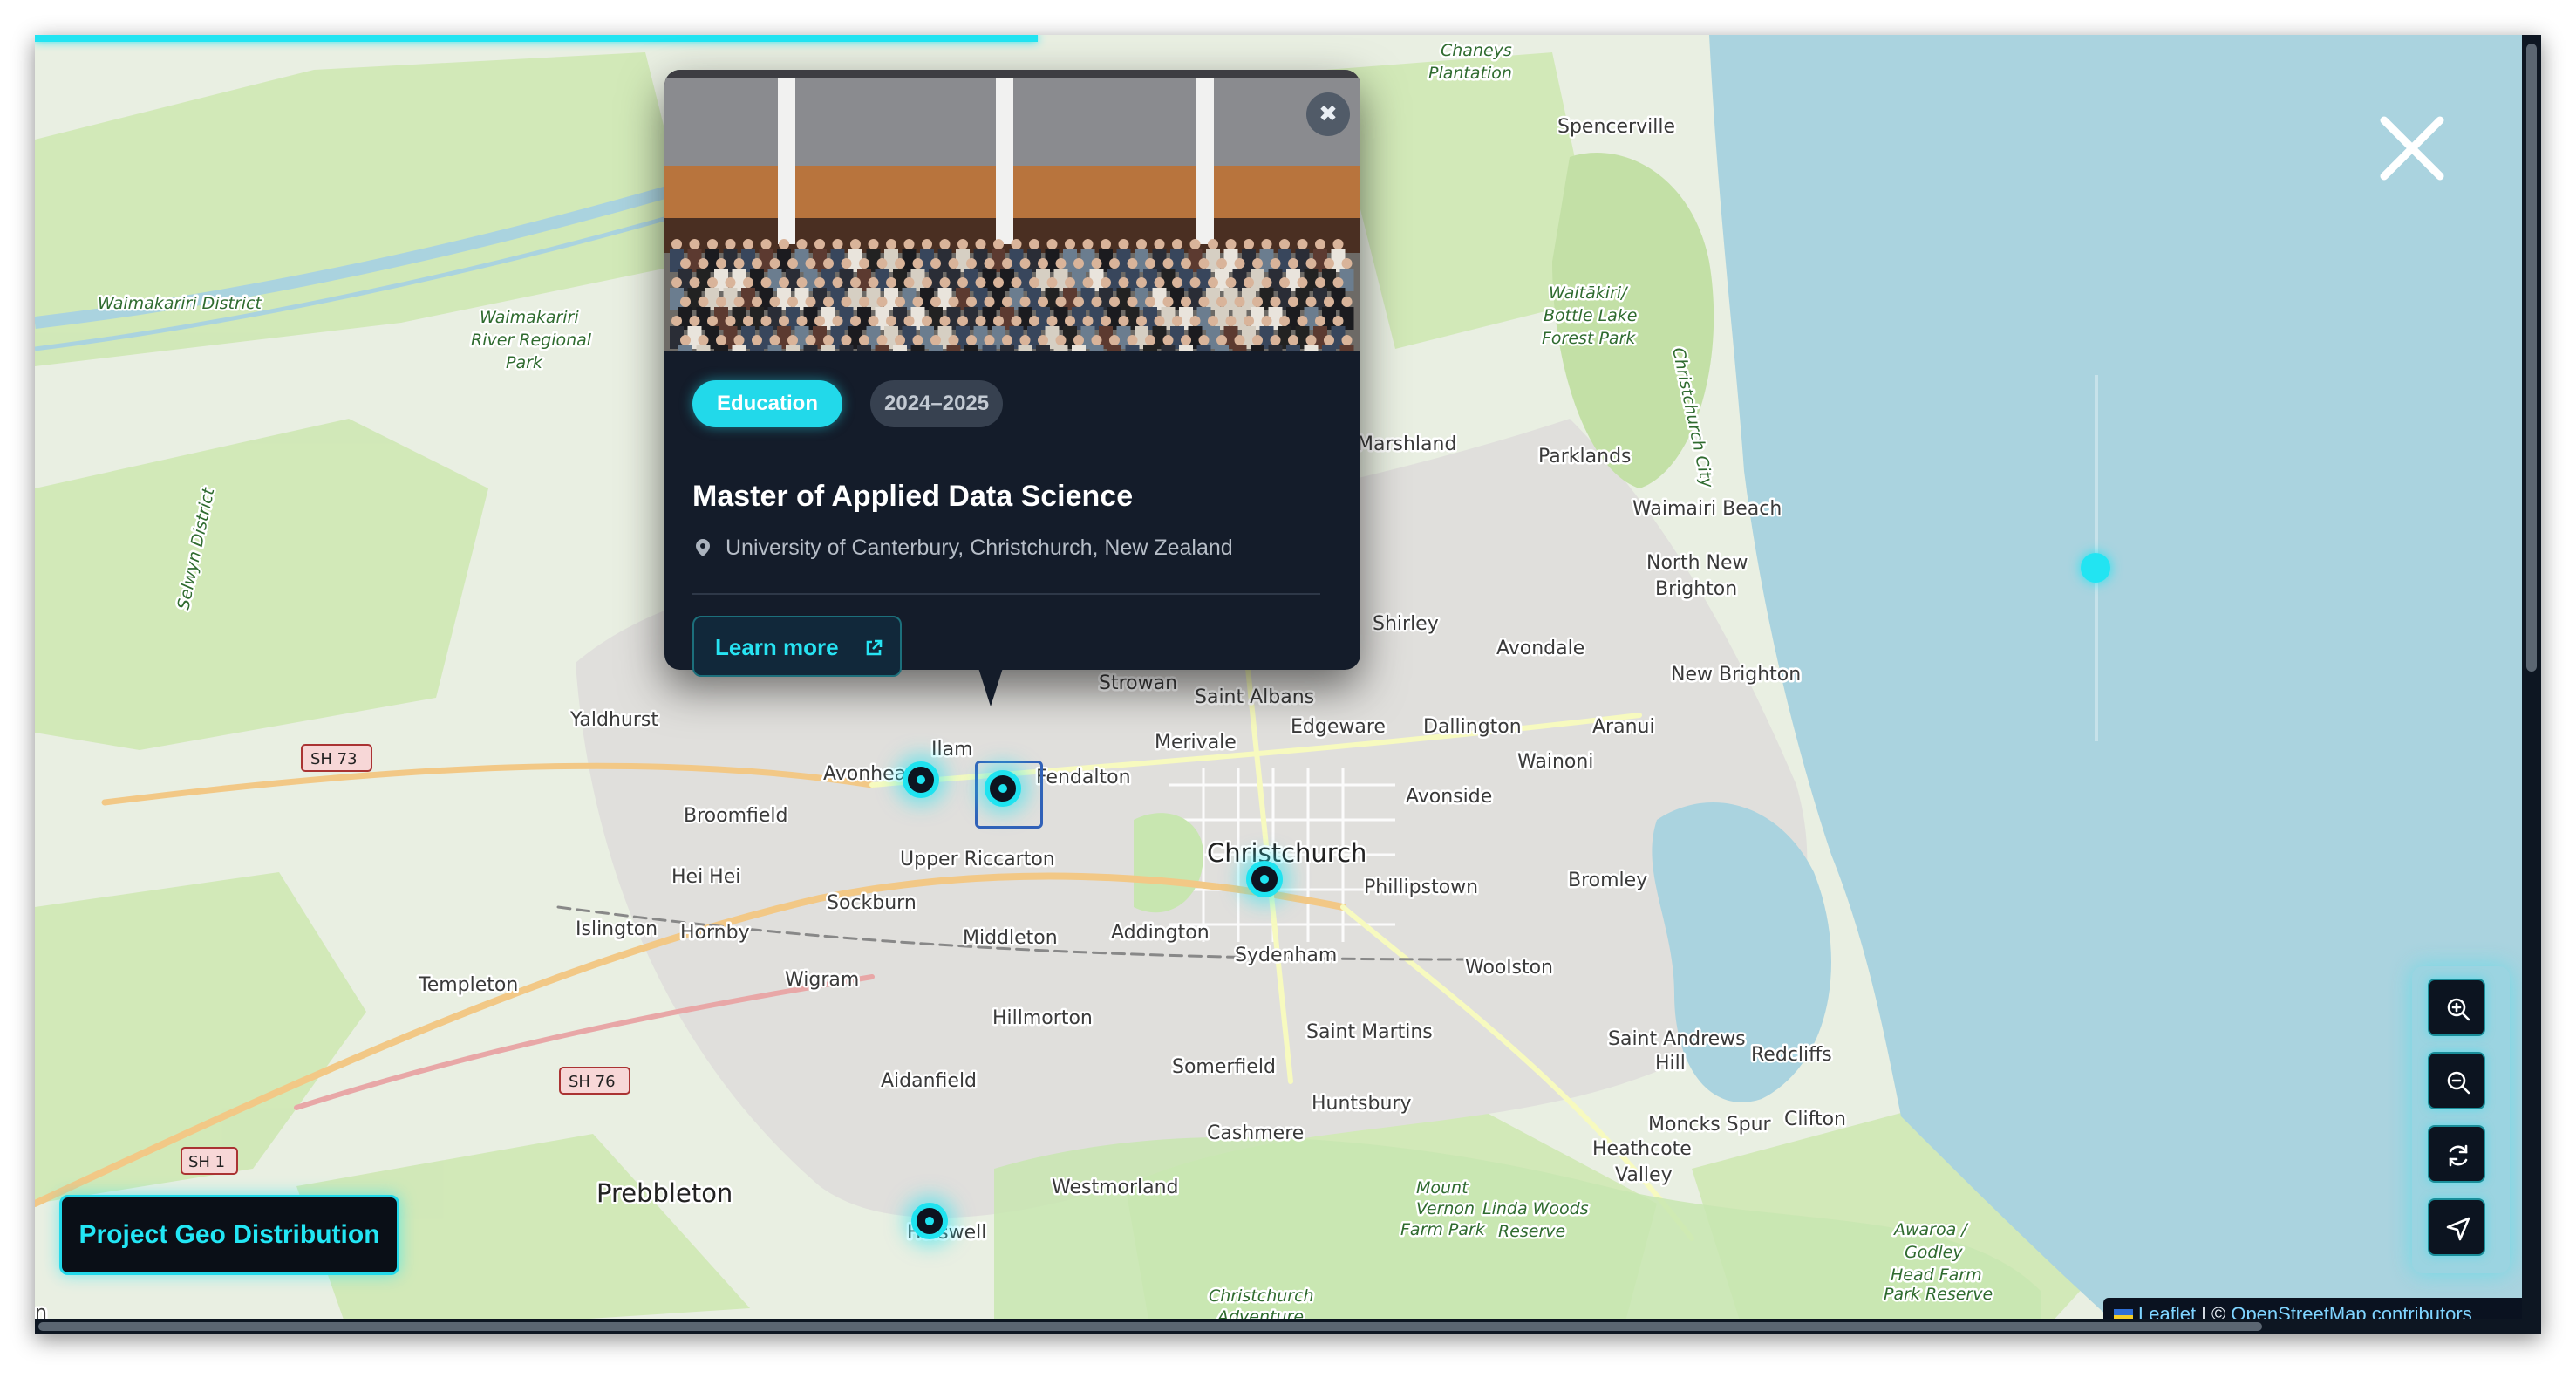  Describe the element at coordinates (1006, 594) in the screenshot. I see `popup-divider` at that location.